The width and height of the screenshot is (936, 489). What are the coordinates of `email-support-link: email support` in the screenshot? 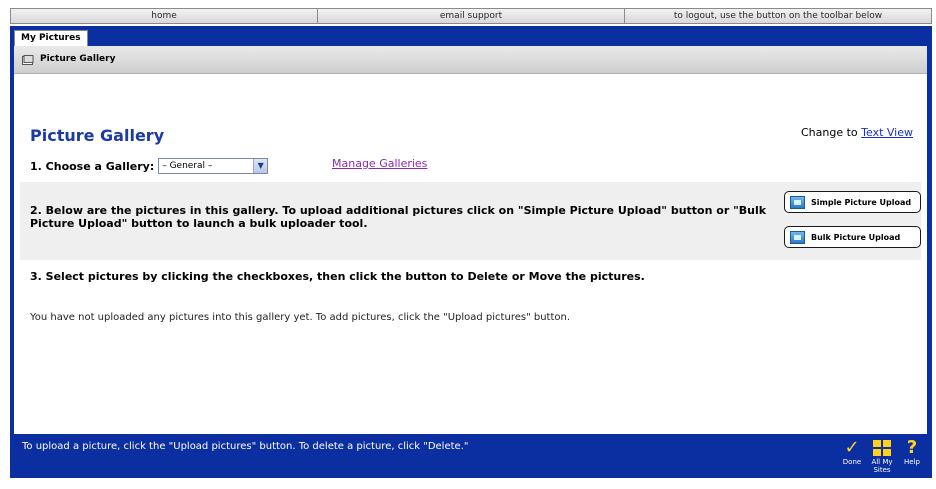 It's located at (471, 16).